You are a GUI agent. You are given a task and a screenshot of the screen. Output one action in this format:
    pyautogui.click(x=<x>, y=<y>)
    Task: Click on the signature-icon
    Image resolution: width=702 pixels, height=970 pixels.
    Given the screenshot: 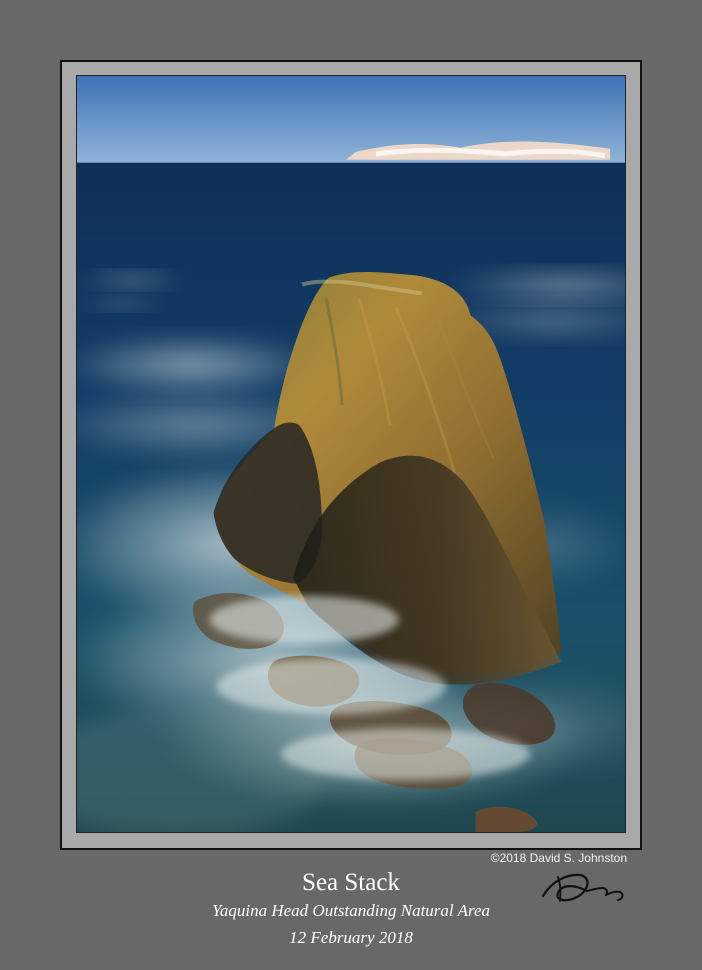 What is the action you would take?
    pyautogui.click(x=582, y=887)
    